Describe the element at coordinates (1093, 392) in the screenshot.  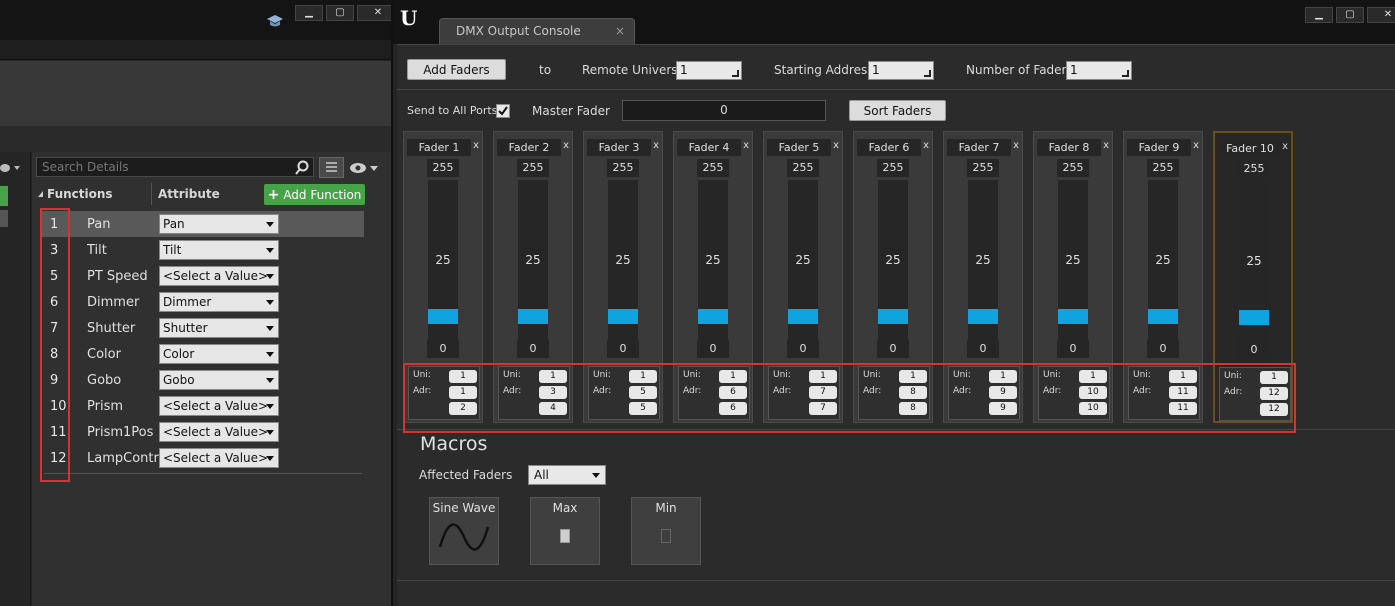
I see `address-start-field: 10` at that location.